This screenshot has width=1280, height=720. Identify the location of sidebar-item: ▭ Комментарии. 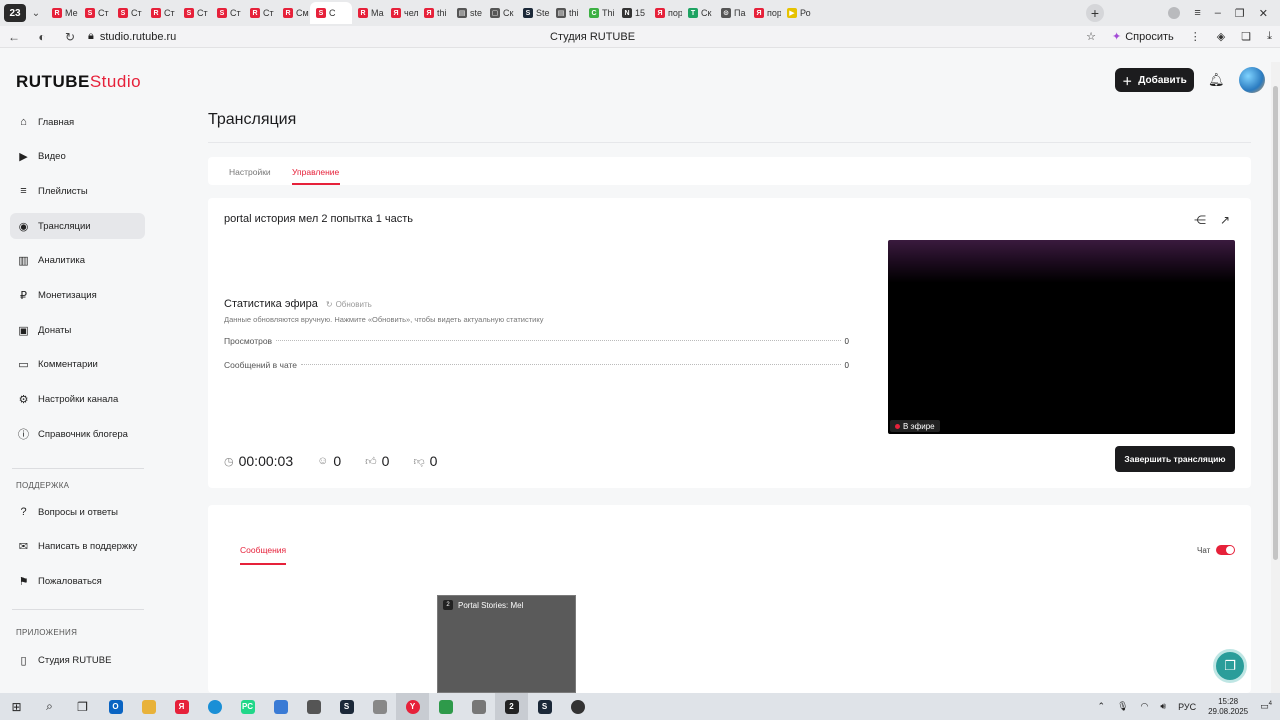
(77, 365).